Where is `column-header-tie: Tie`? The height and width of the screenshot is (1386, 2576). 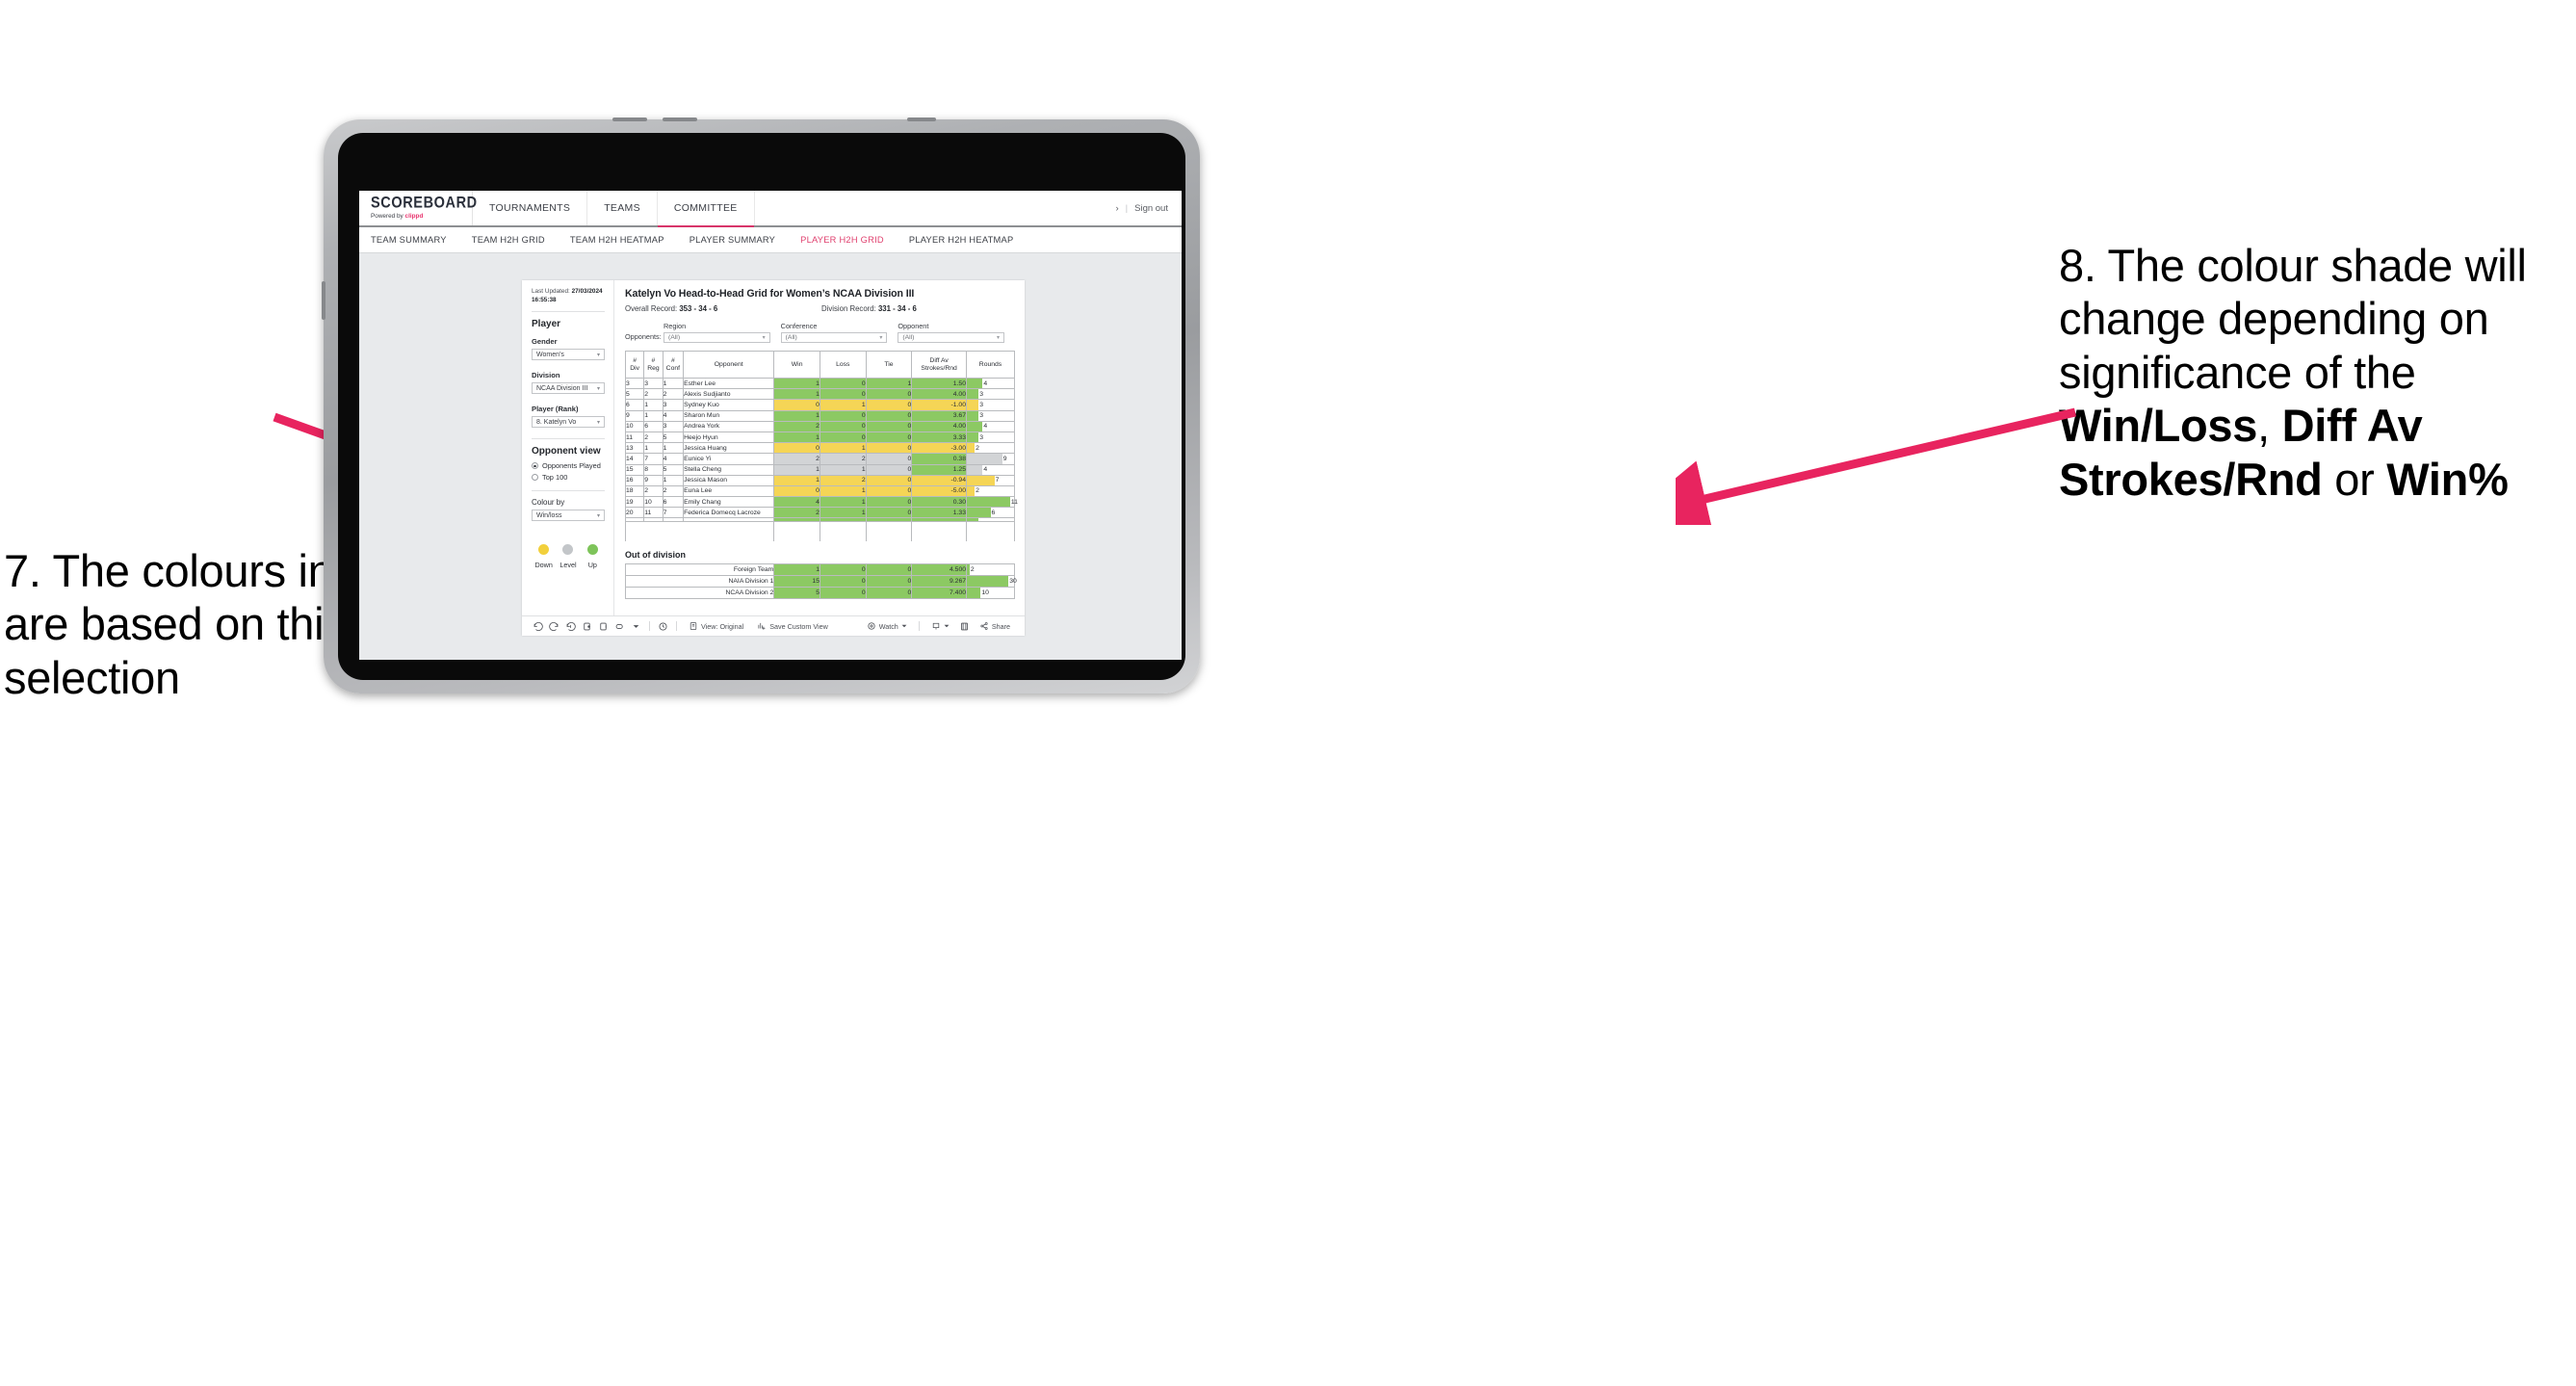 column-header-tie: Tie is located at coordinates (889, 365).